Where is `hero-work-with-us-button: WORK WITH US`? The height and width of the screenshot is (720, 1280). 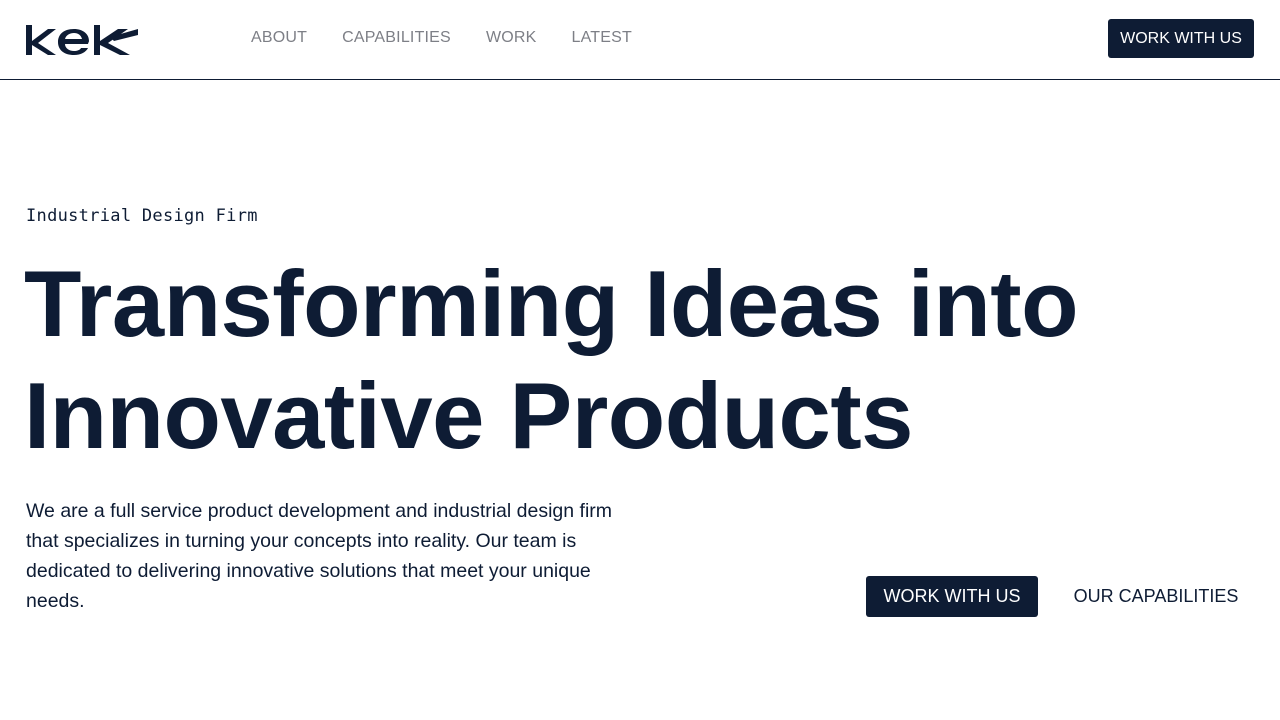 hero-work-with-us-button: WORK WITH US is located at coordinates (952, 596).